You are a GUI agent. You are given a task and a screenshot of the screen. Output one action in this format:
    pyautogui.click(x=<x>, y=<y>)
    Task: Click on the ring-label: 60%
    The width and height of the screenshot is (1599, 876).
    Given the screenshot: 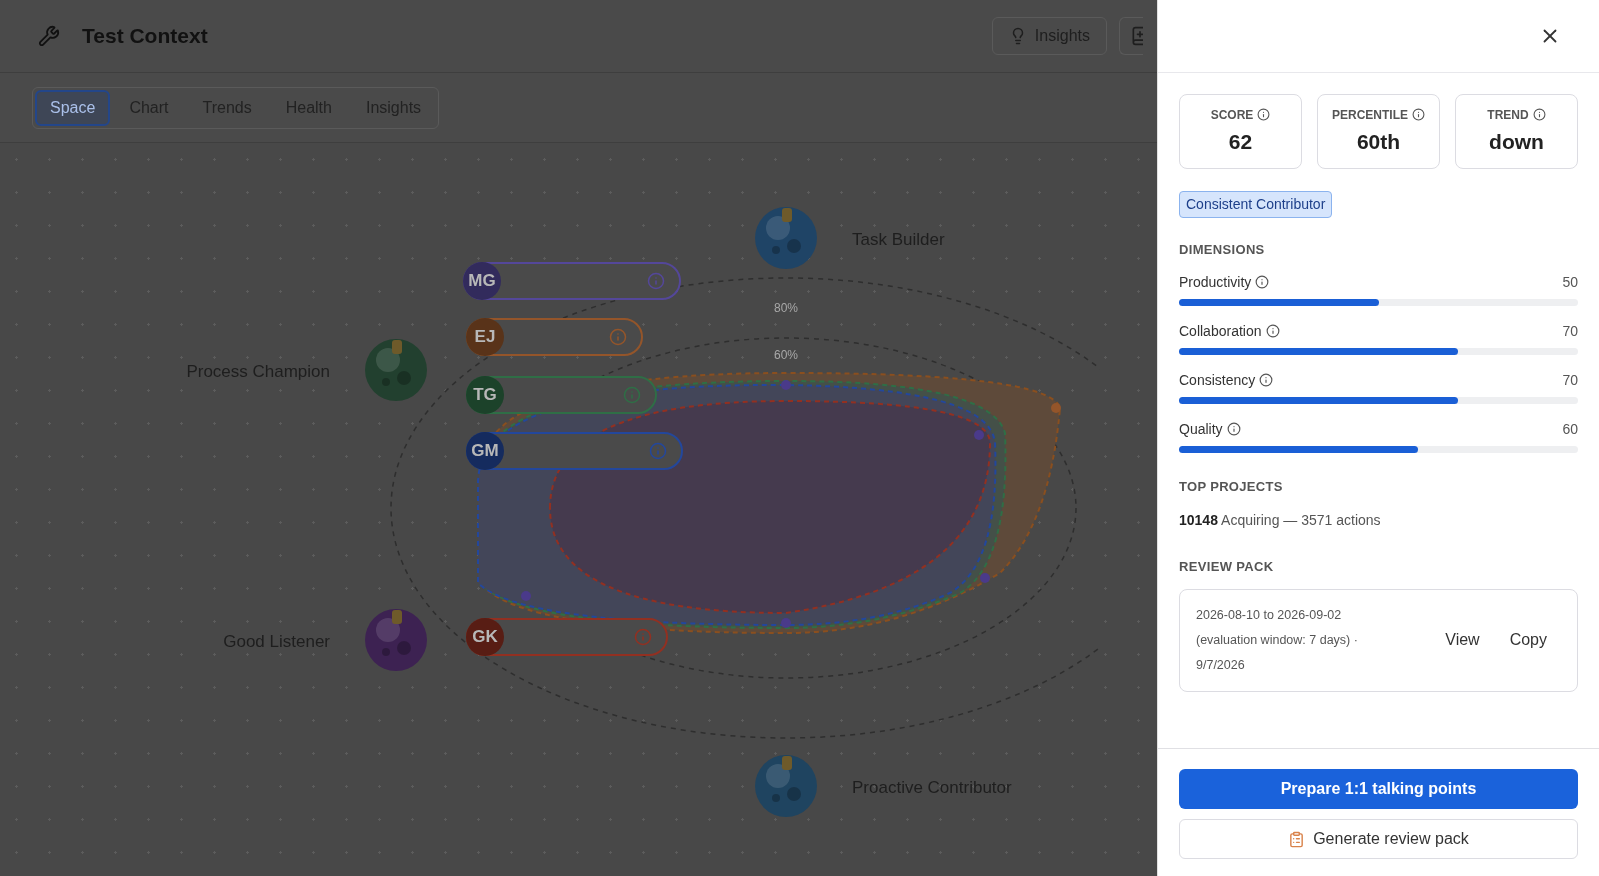 What is the action you would take?
    pyautogui.click(x=786, y=355)
    